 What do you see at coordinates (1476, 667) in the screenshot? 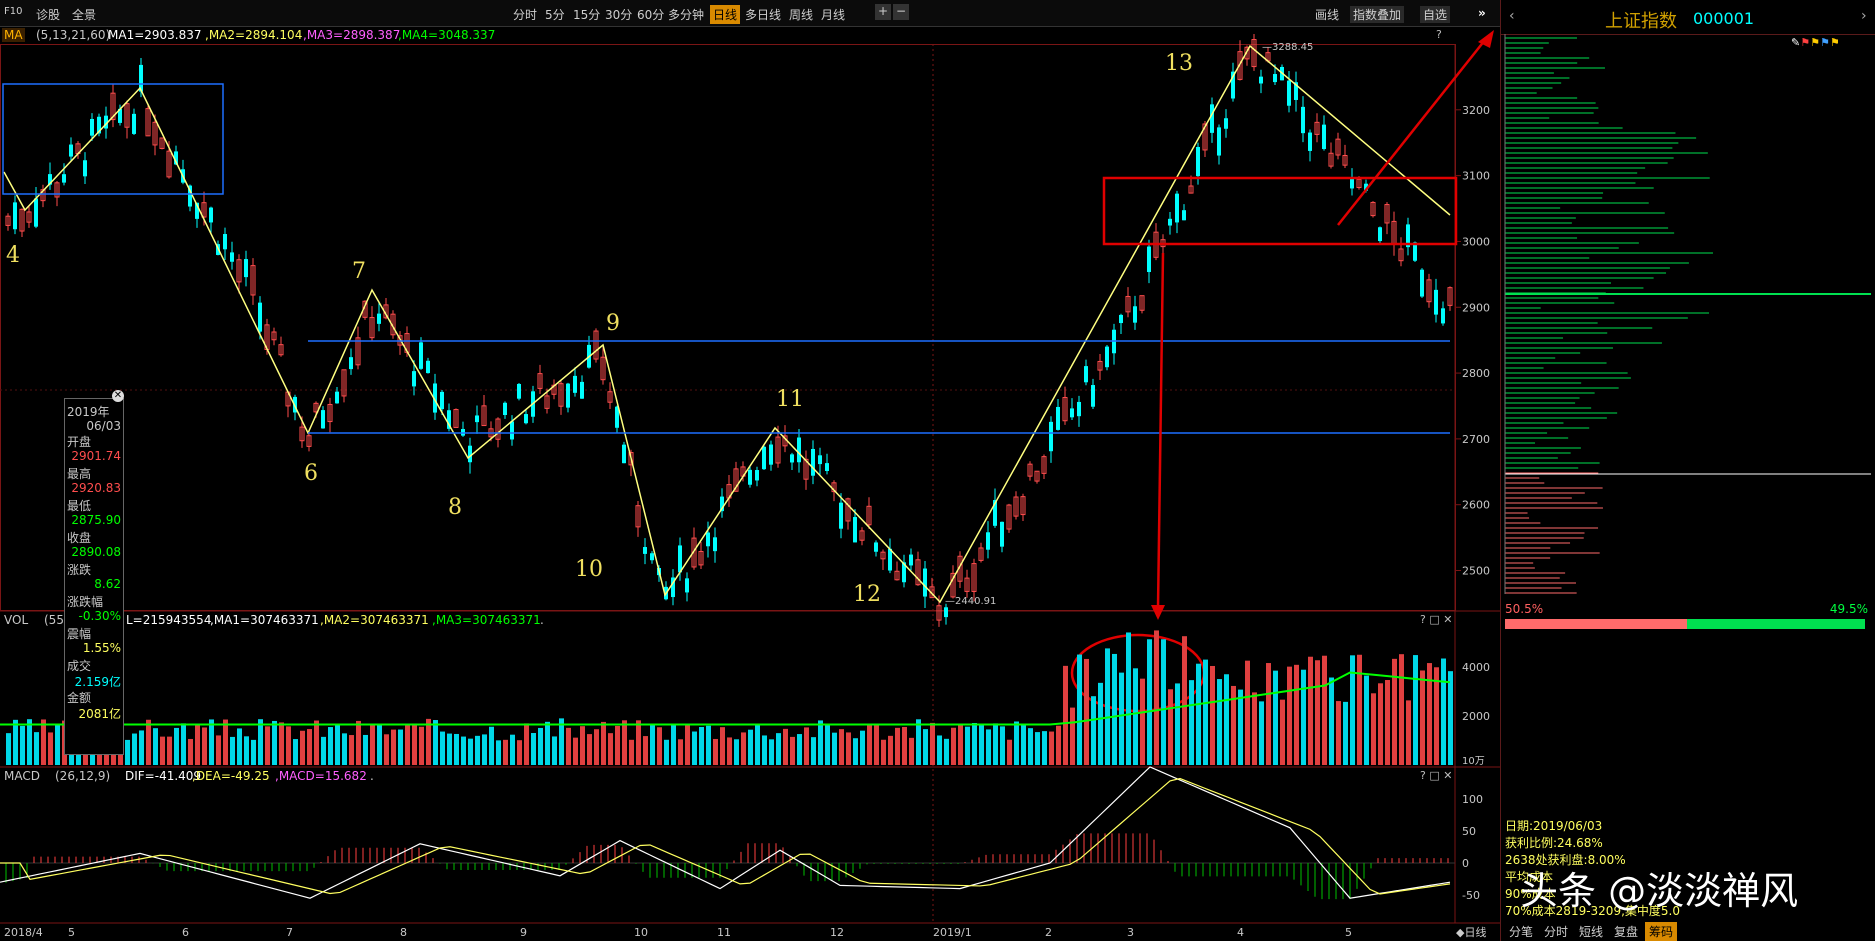
I see `vol-tick: 4000` at bounding box center [1476, 667].